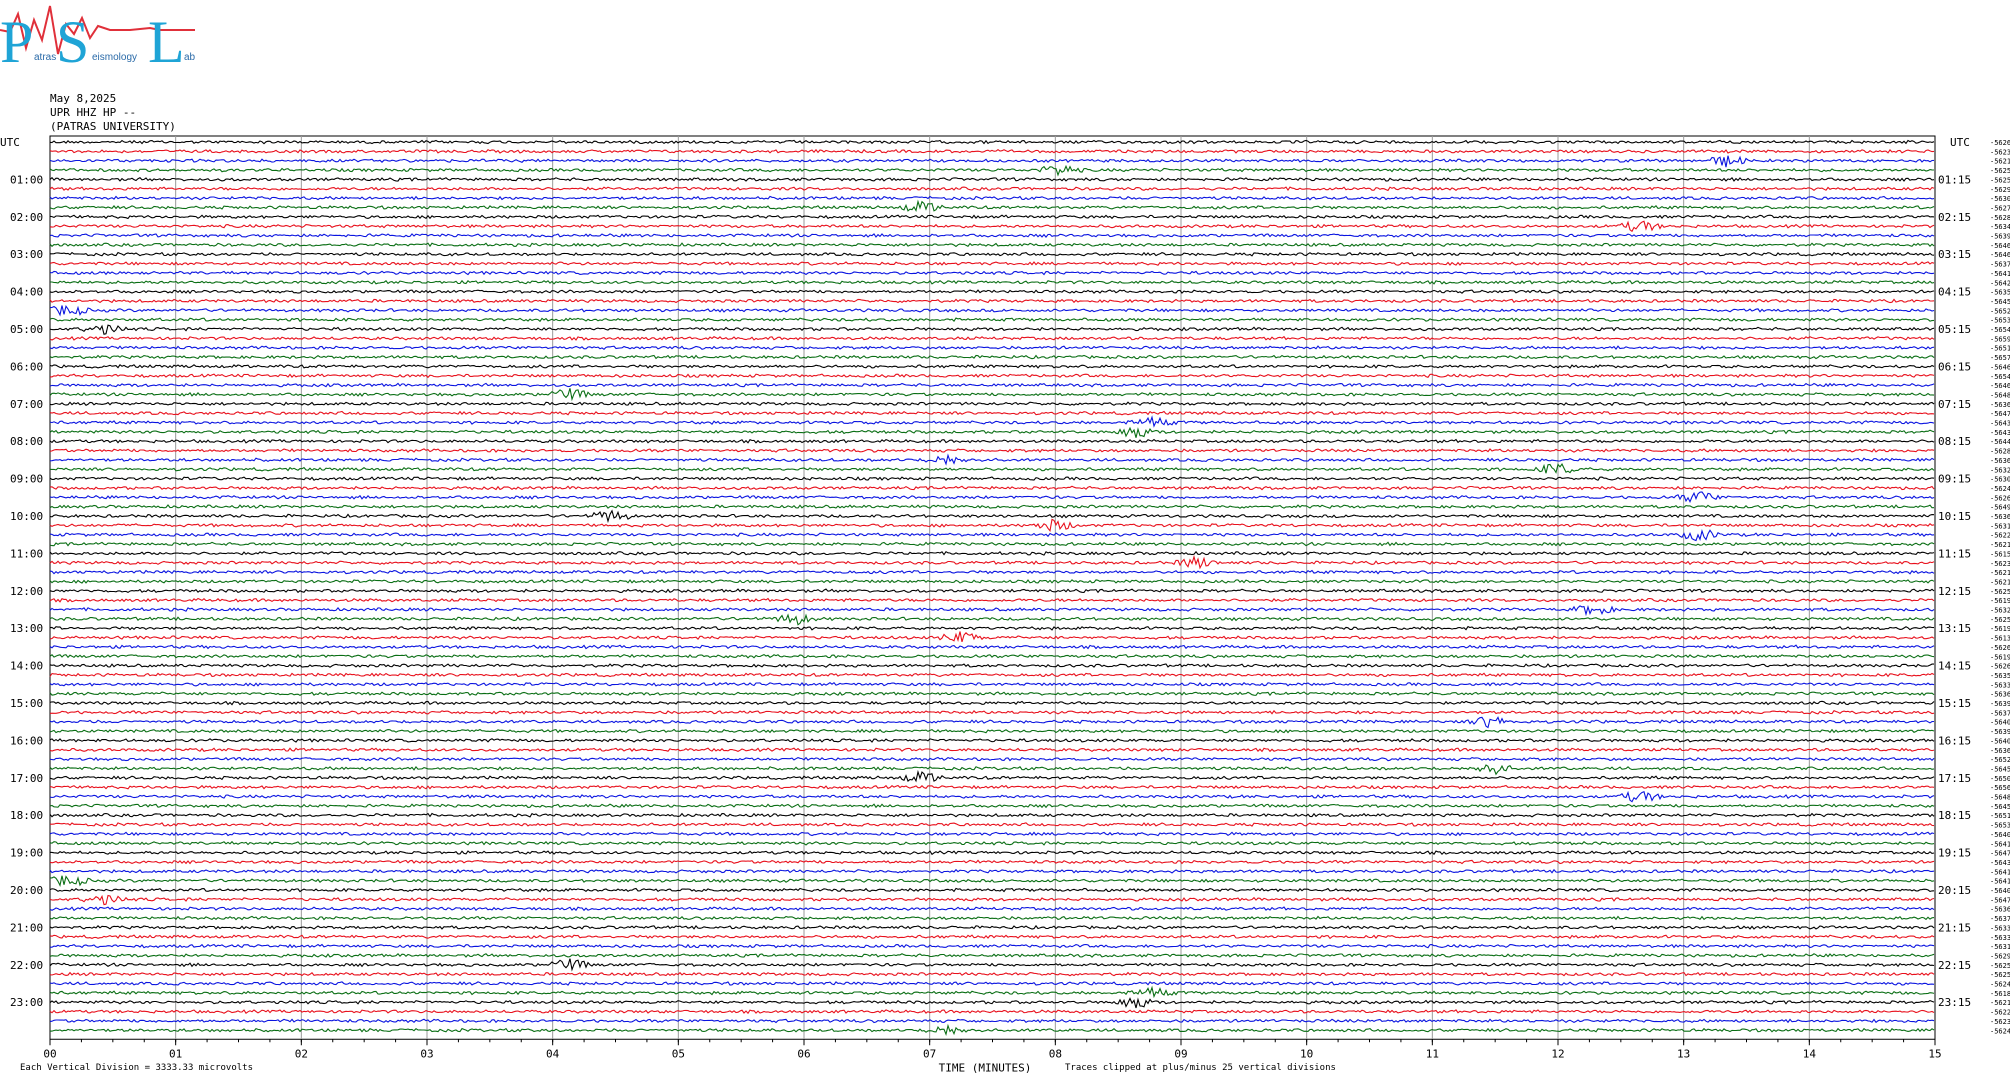 This screenshot has width=2010, height=1080. Describe the element at coordinates (2000, 798) in the screenshot. I see `trace-offset-value: -5648` at that location.